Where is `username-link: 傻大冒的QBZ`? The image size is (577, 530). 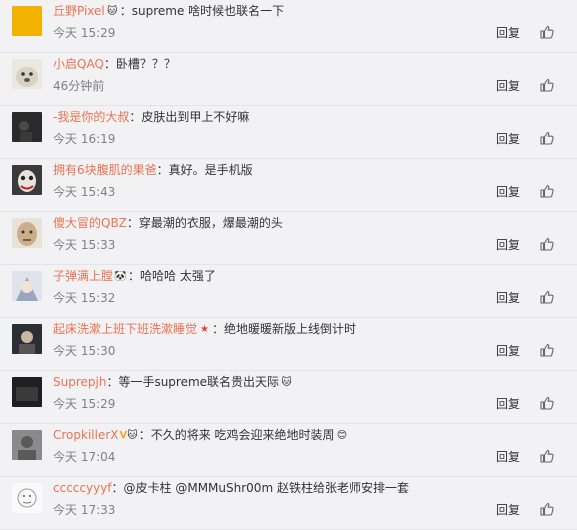 username-link: 傻大冒的QBZ is located at coordinates (90, 223).